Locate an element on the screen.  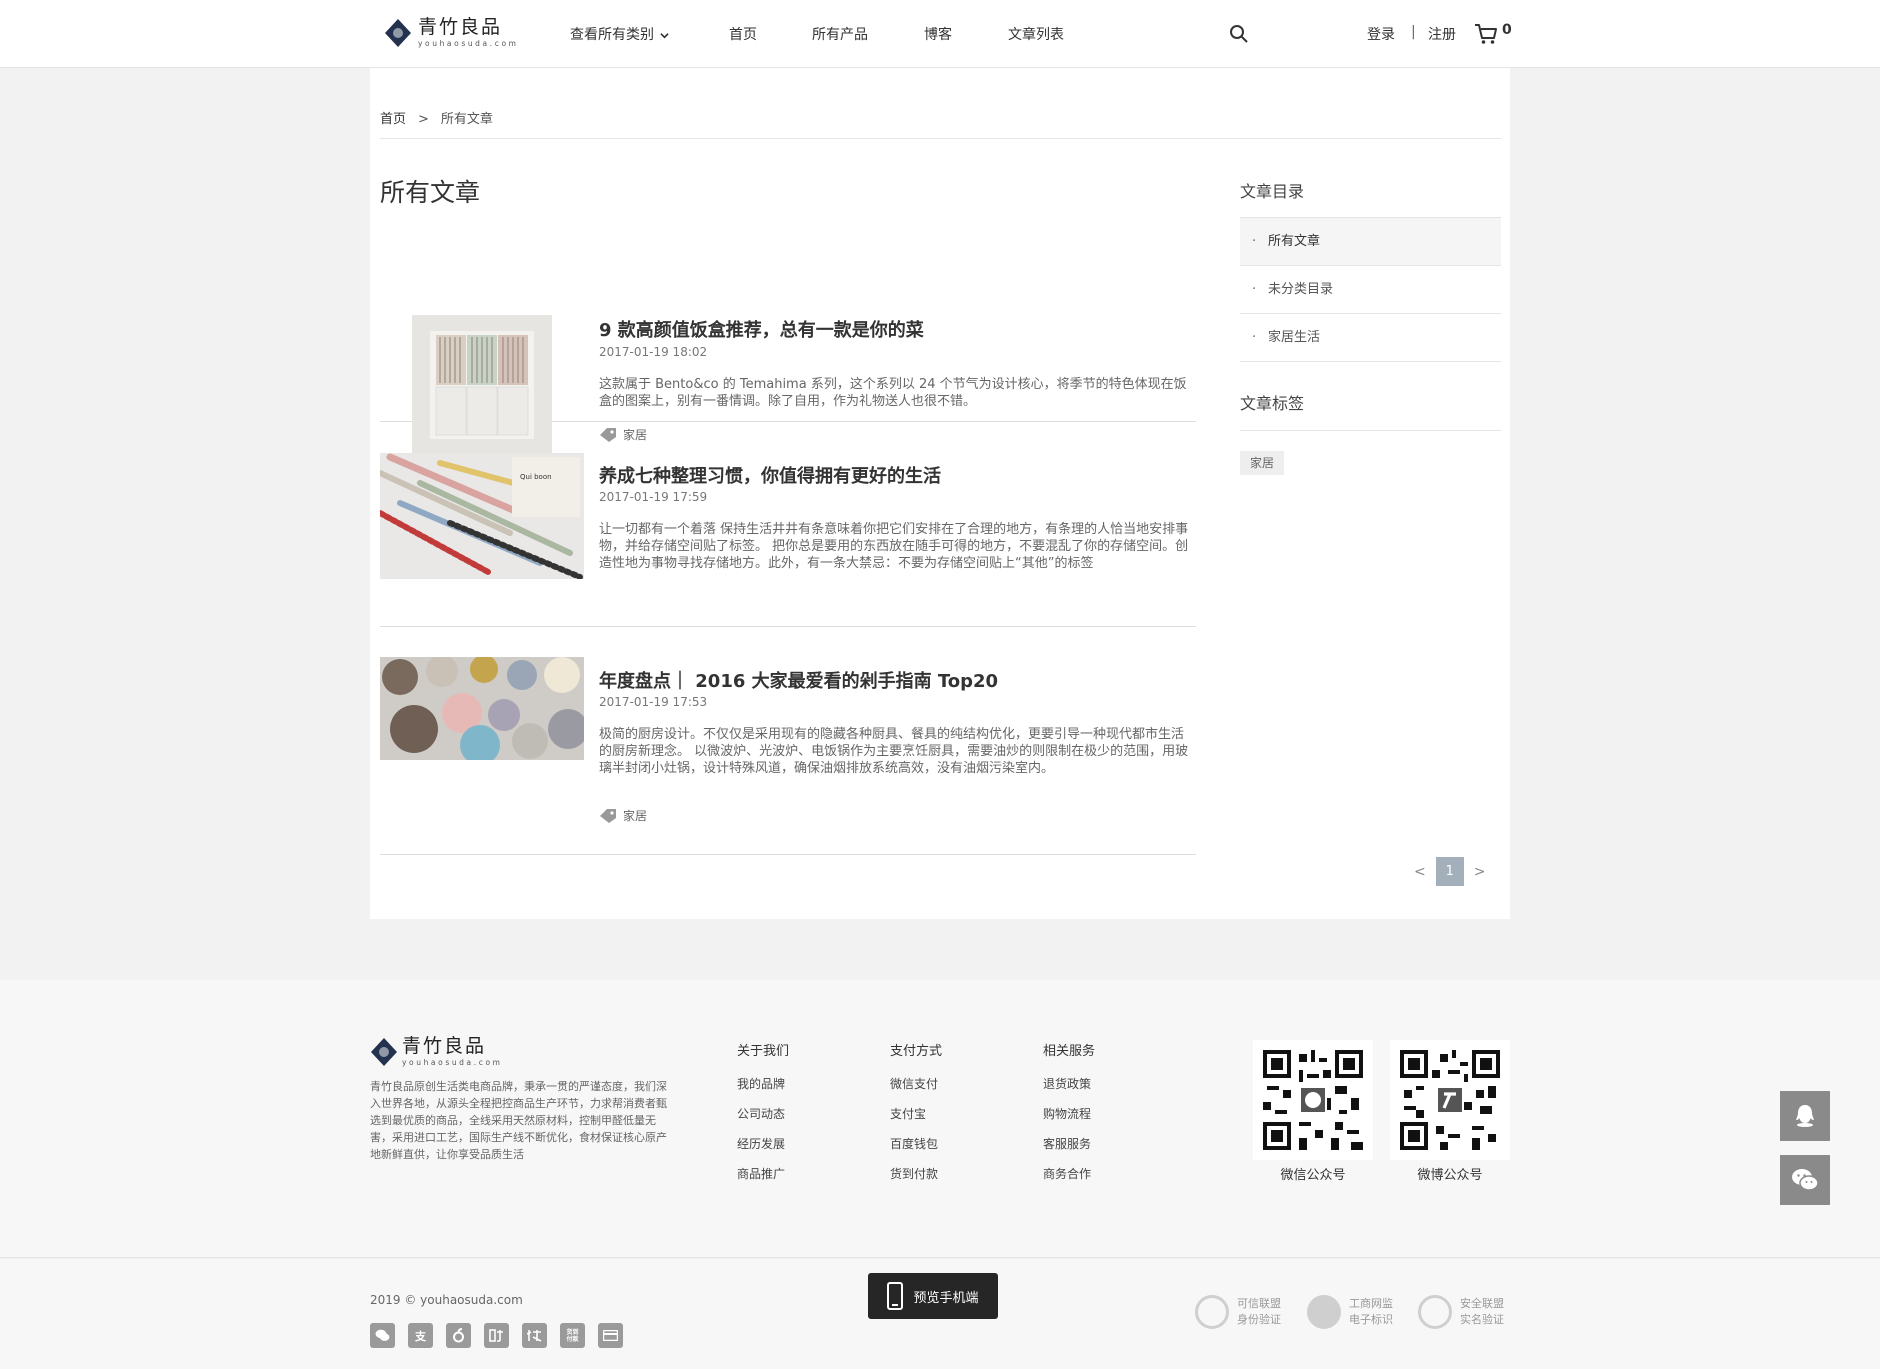
article-title: 9 款高颜值饭盒推荐，总有一款是你的菜 is located at coordinates (761, 329).